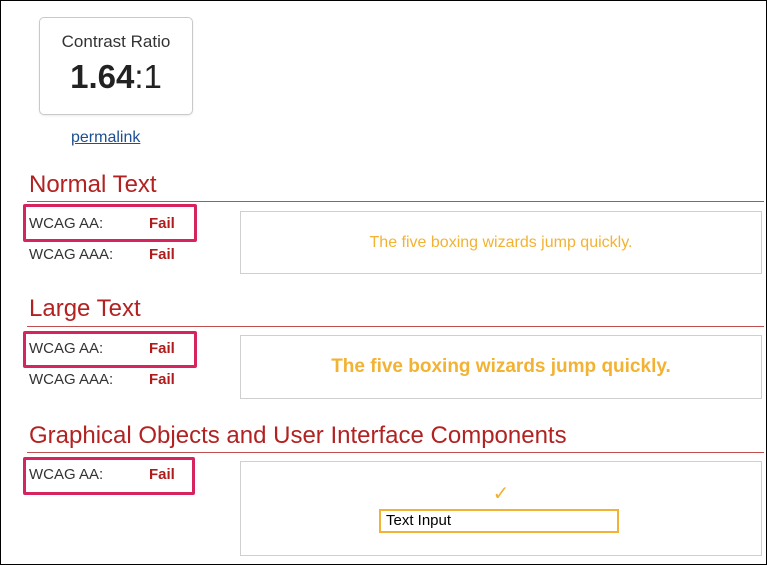 This screenshot has height=565, width=767. What do you see at coordinates (395, 201) in the screenshot?
I see `normal-text-divider` at bounding box center [395, 201].